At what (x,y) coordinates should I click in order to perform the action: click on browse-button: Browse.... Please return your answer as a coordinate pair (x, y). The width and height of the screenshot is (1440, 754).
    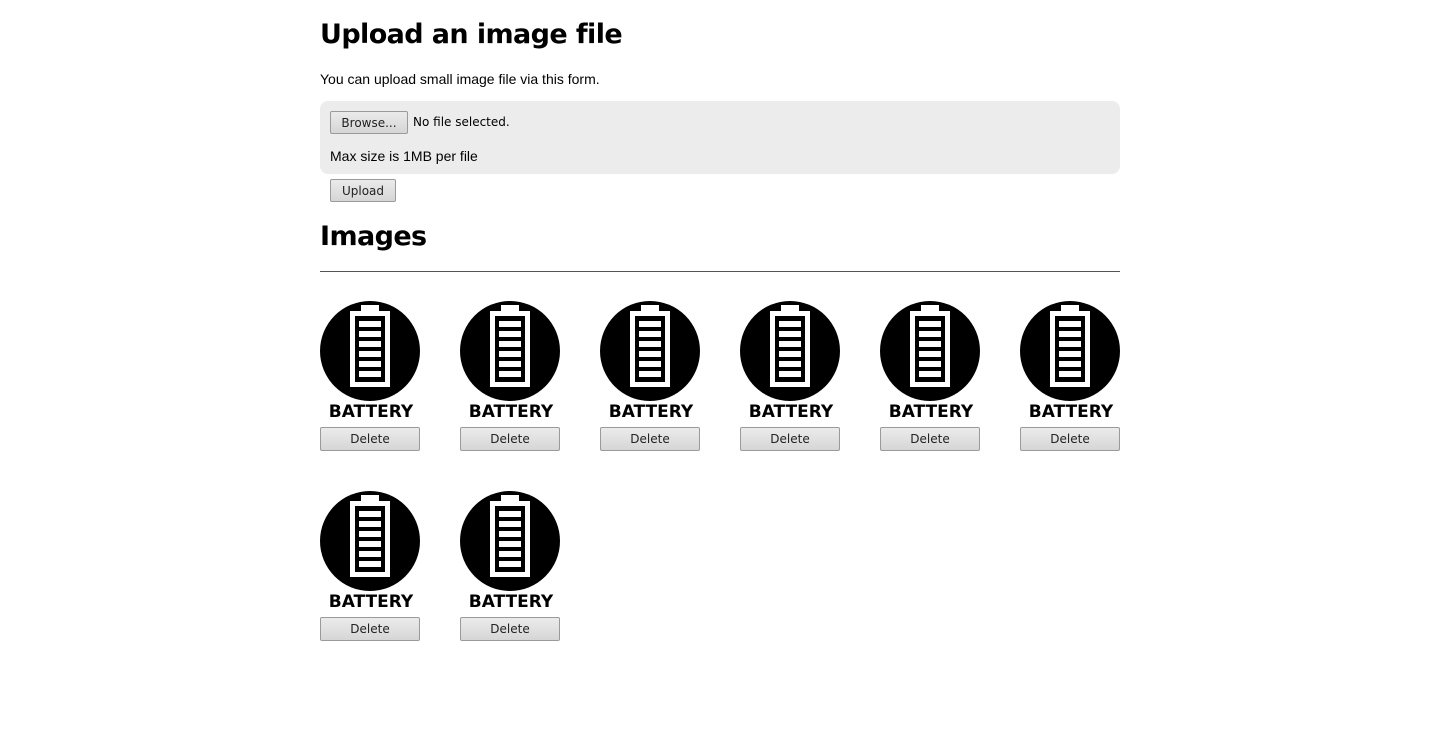
    Looking at the image, I should click on (369, 122).